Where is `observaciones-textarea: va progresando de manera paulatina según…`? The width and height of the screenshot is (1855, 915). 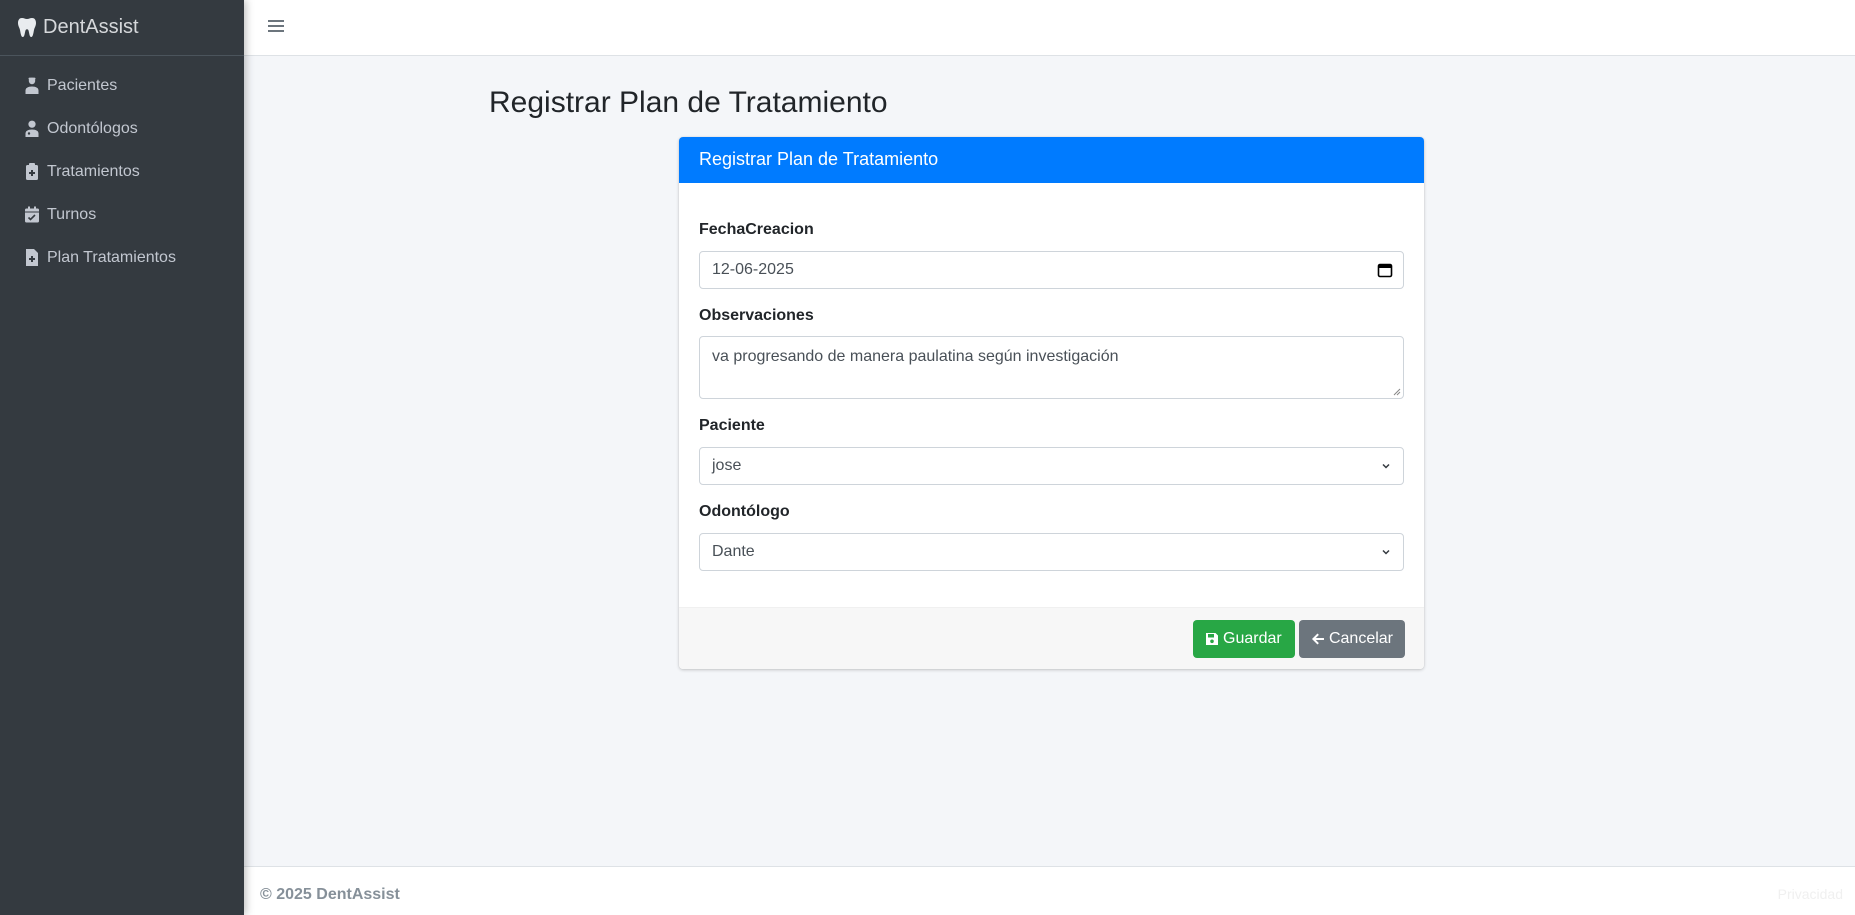 observaciones-textarea: va progresando de manera paulatina según… is located at coordinates (1051, 367).